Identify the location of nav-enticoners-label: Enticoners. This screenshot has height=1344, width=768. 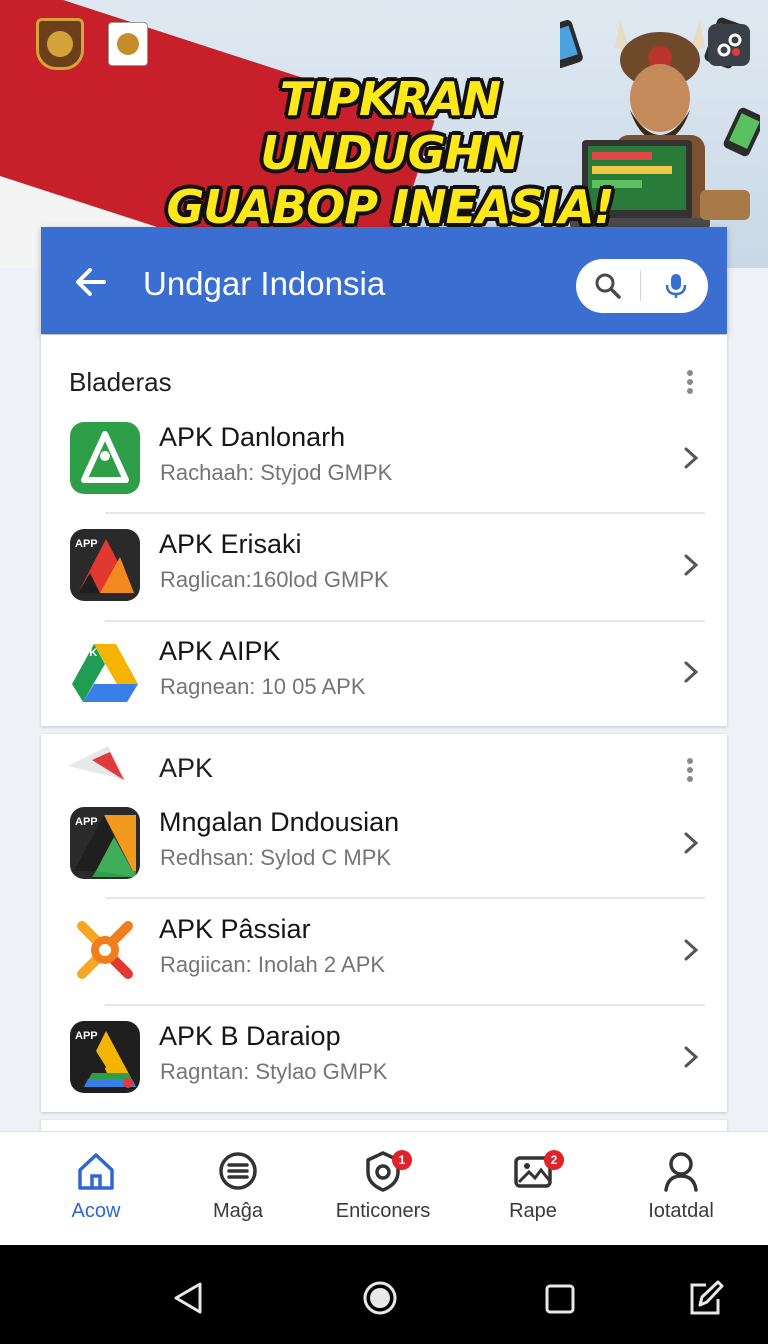
(383, 1211).